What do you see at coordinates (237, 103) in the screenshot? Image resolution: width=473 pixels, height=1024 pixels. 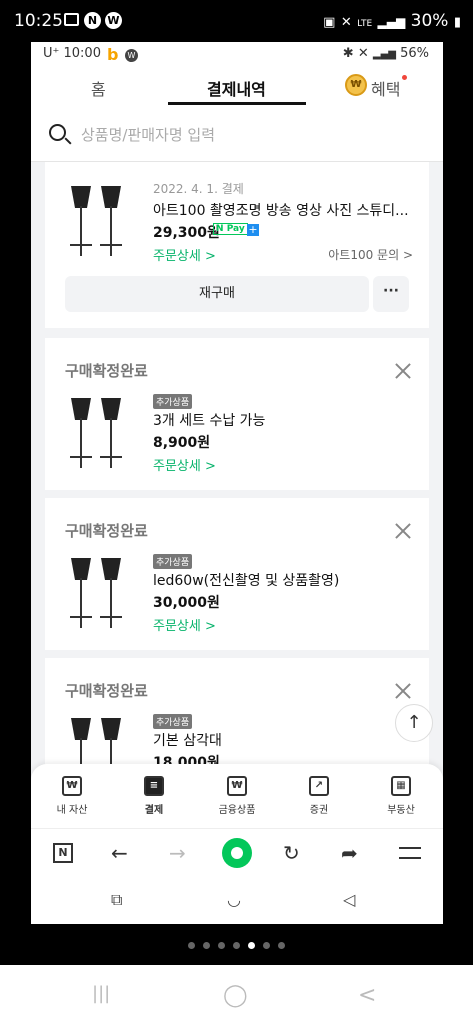 I see `tab-active-indicator` at bounding box center [237, 103].